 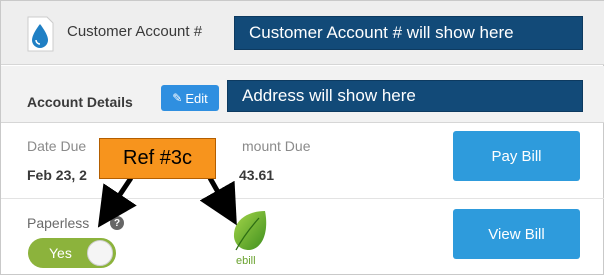 What do you see at coordinates (135, 31) in the screenshot?
I see `customer-account-label: Customer Account #` at bounding box center [135, 31].